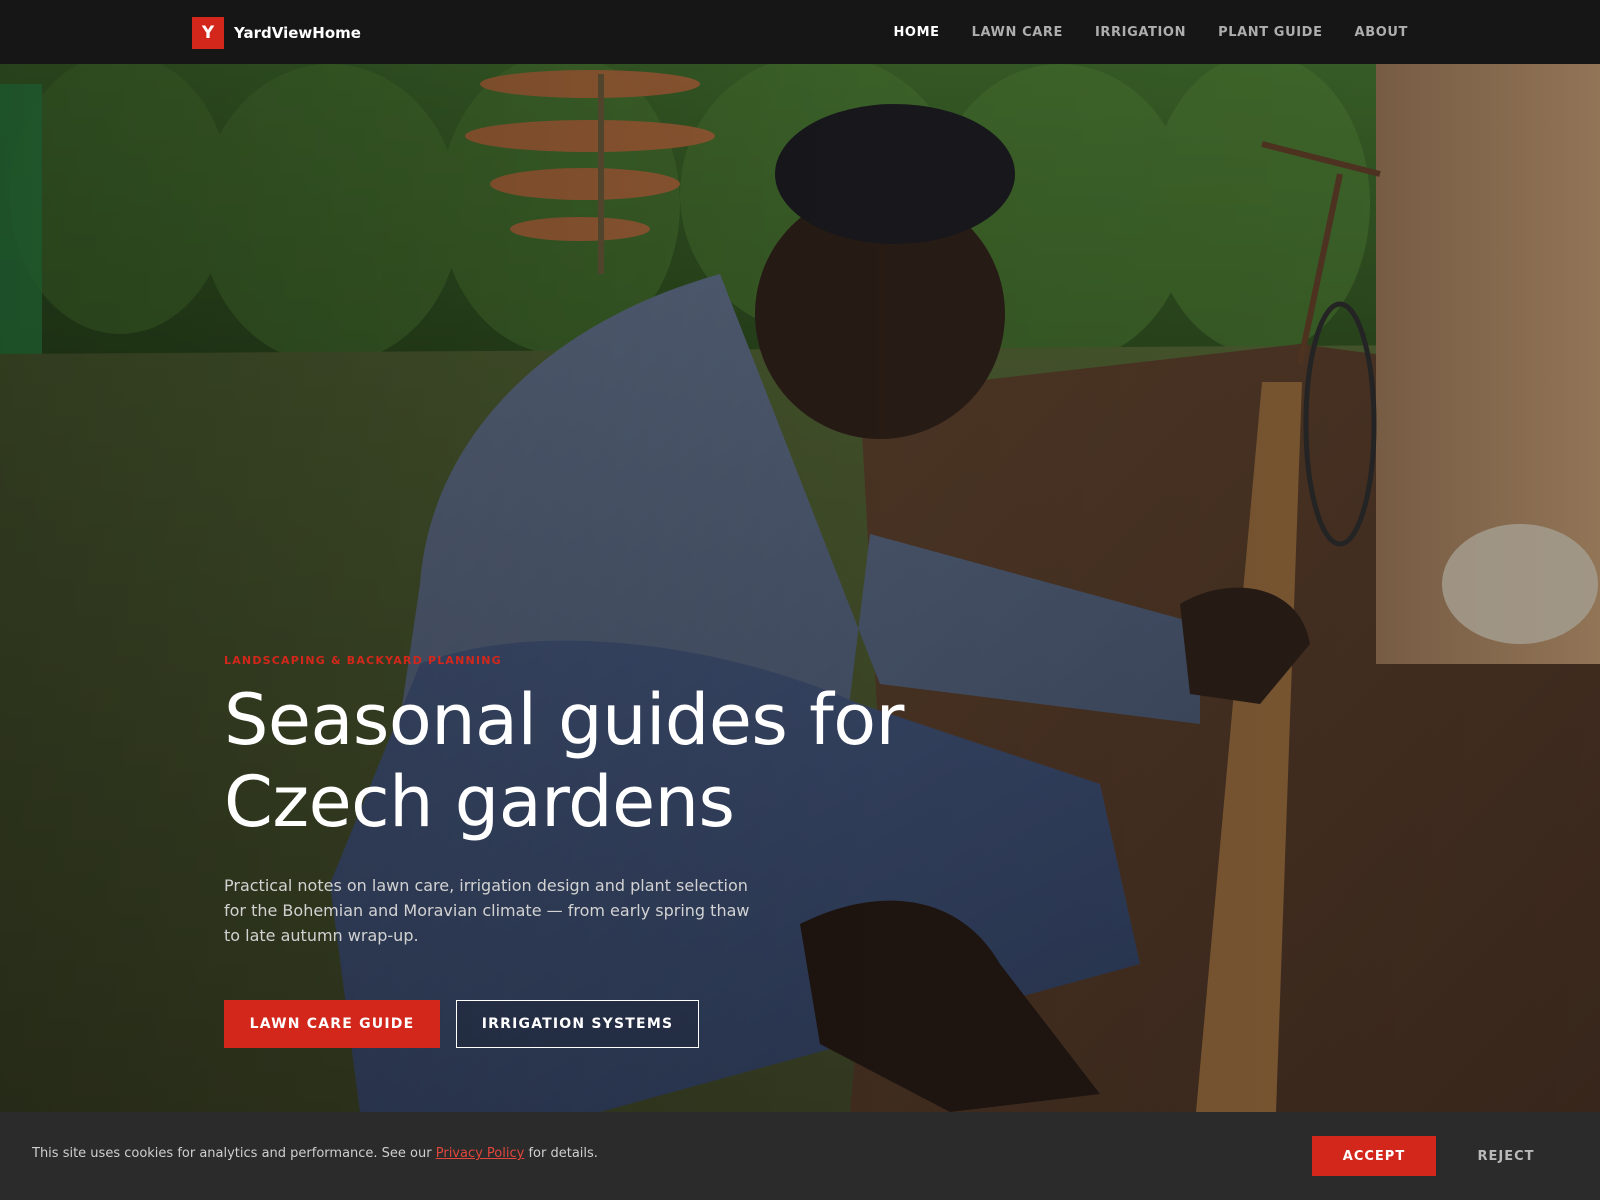  I want to click on accept-cookies-button: ACCEPT, so click(1374, 1156).